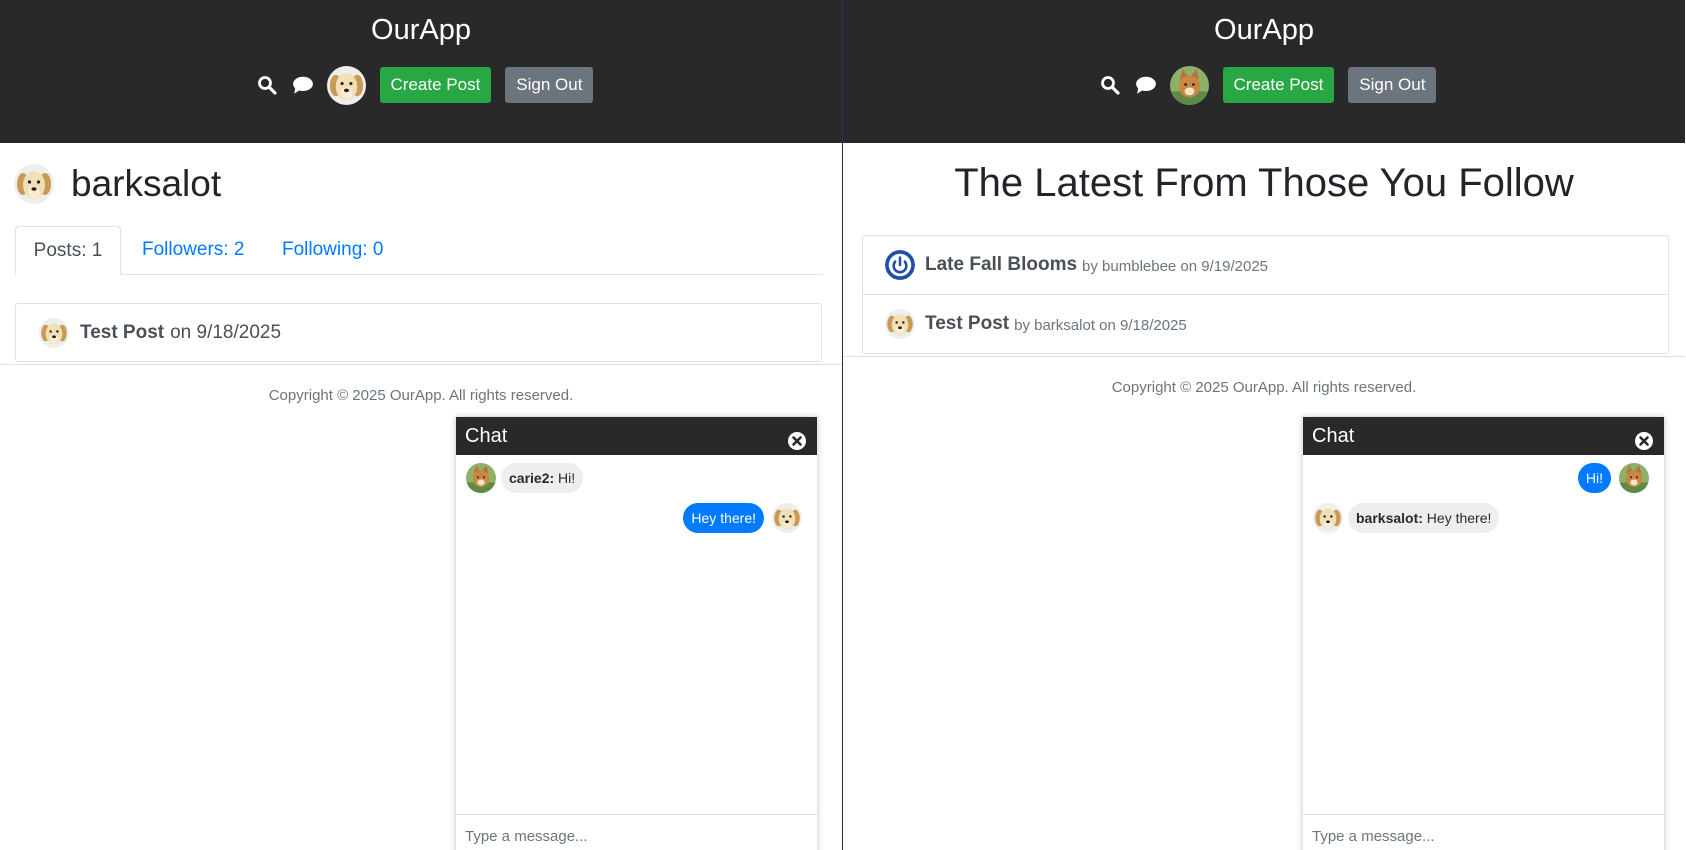  Describe the element at coordinates (1264, 183) in the screenshot. I see `page-title: The Latest From Those You Follow` at that location.